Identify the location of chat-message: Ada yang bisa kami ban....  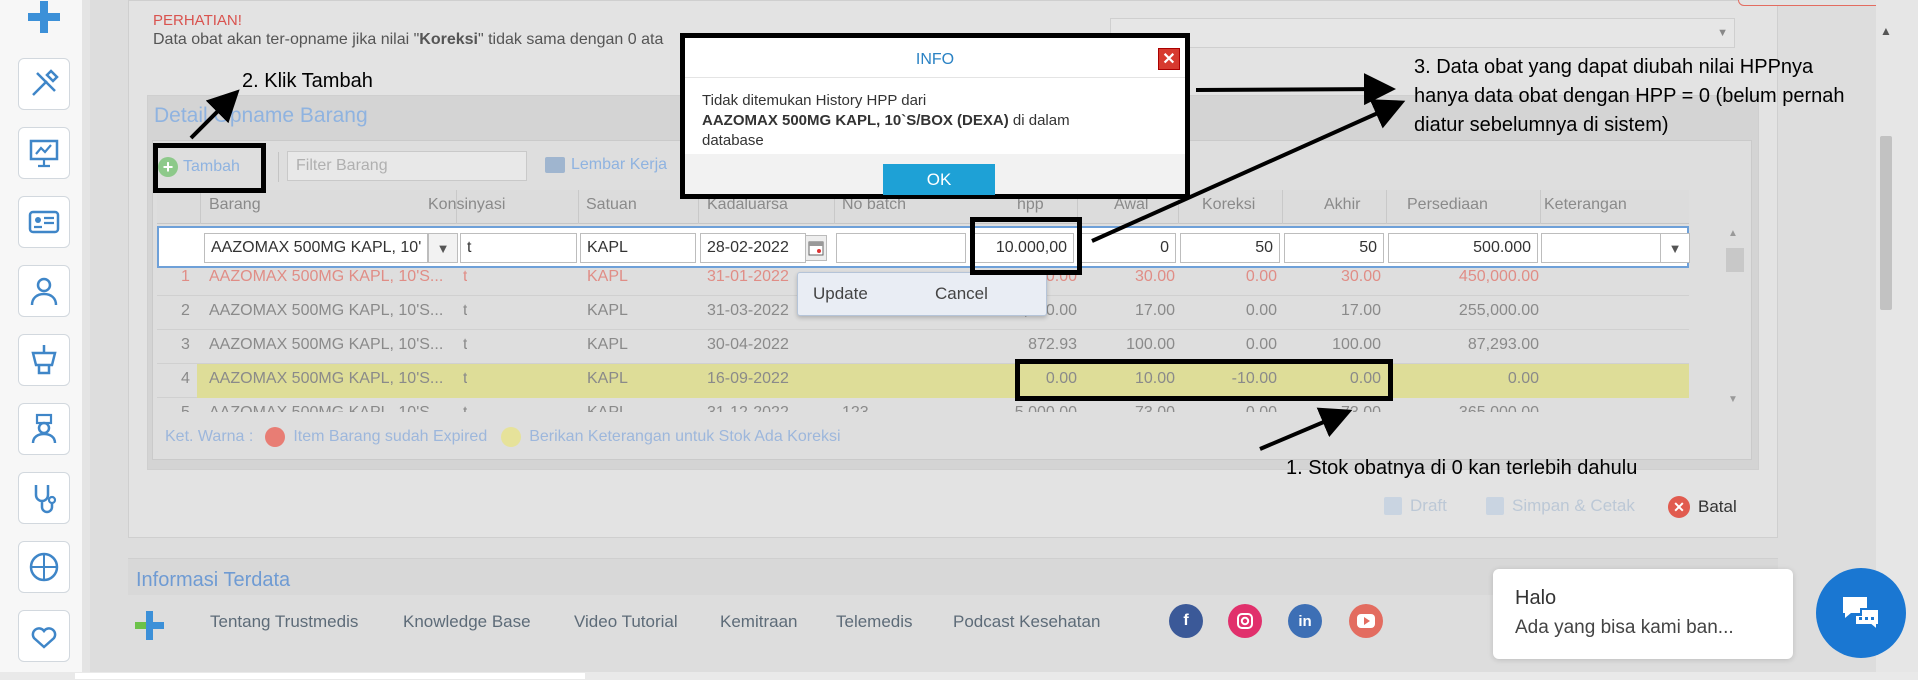
(1624, 627).